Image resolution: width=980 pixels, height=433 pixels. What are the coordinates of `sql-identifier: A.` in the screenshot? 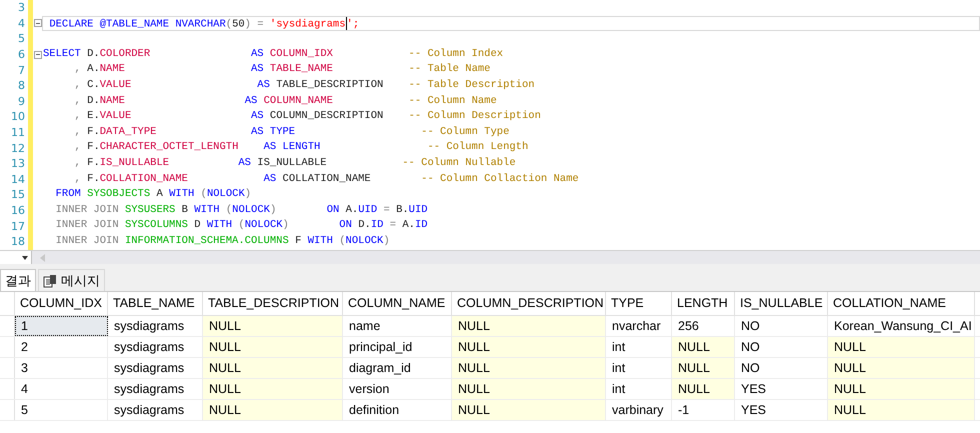 It's located at (408, 225).